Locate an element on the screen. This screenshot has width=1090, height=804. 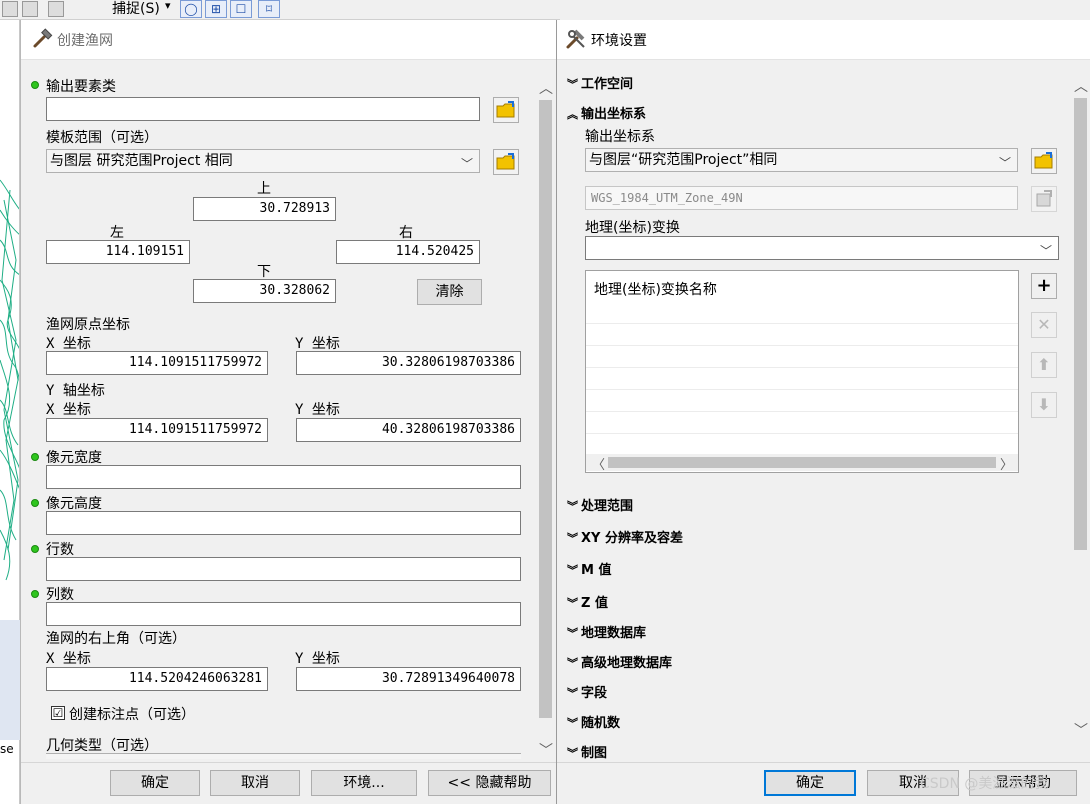
clear-extent-button: 清除 is located at coordinates (449, 292).